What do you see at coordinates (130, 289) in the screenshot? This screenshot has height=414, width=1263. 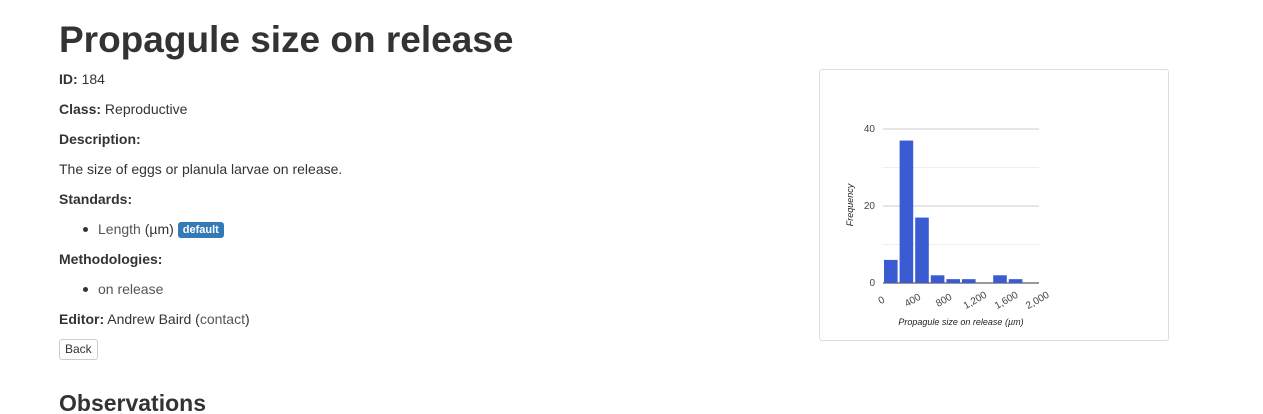 I see `methodology-link: on release` at bounding box center [130, 289].